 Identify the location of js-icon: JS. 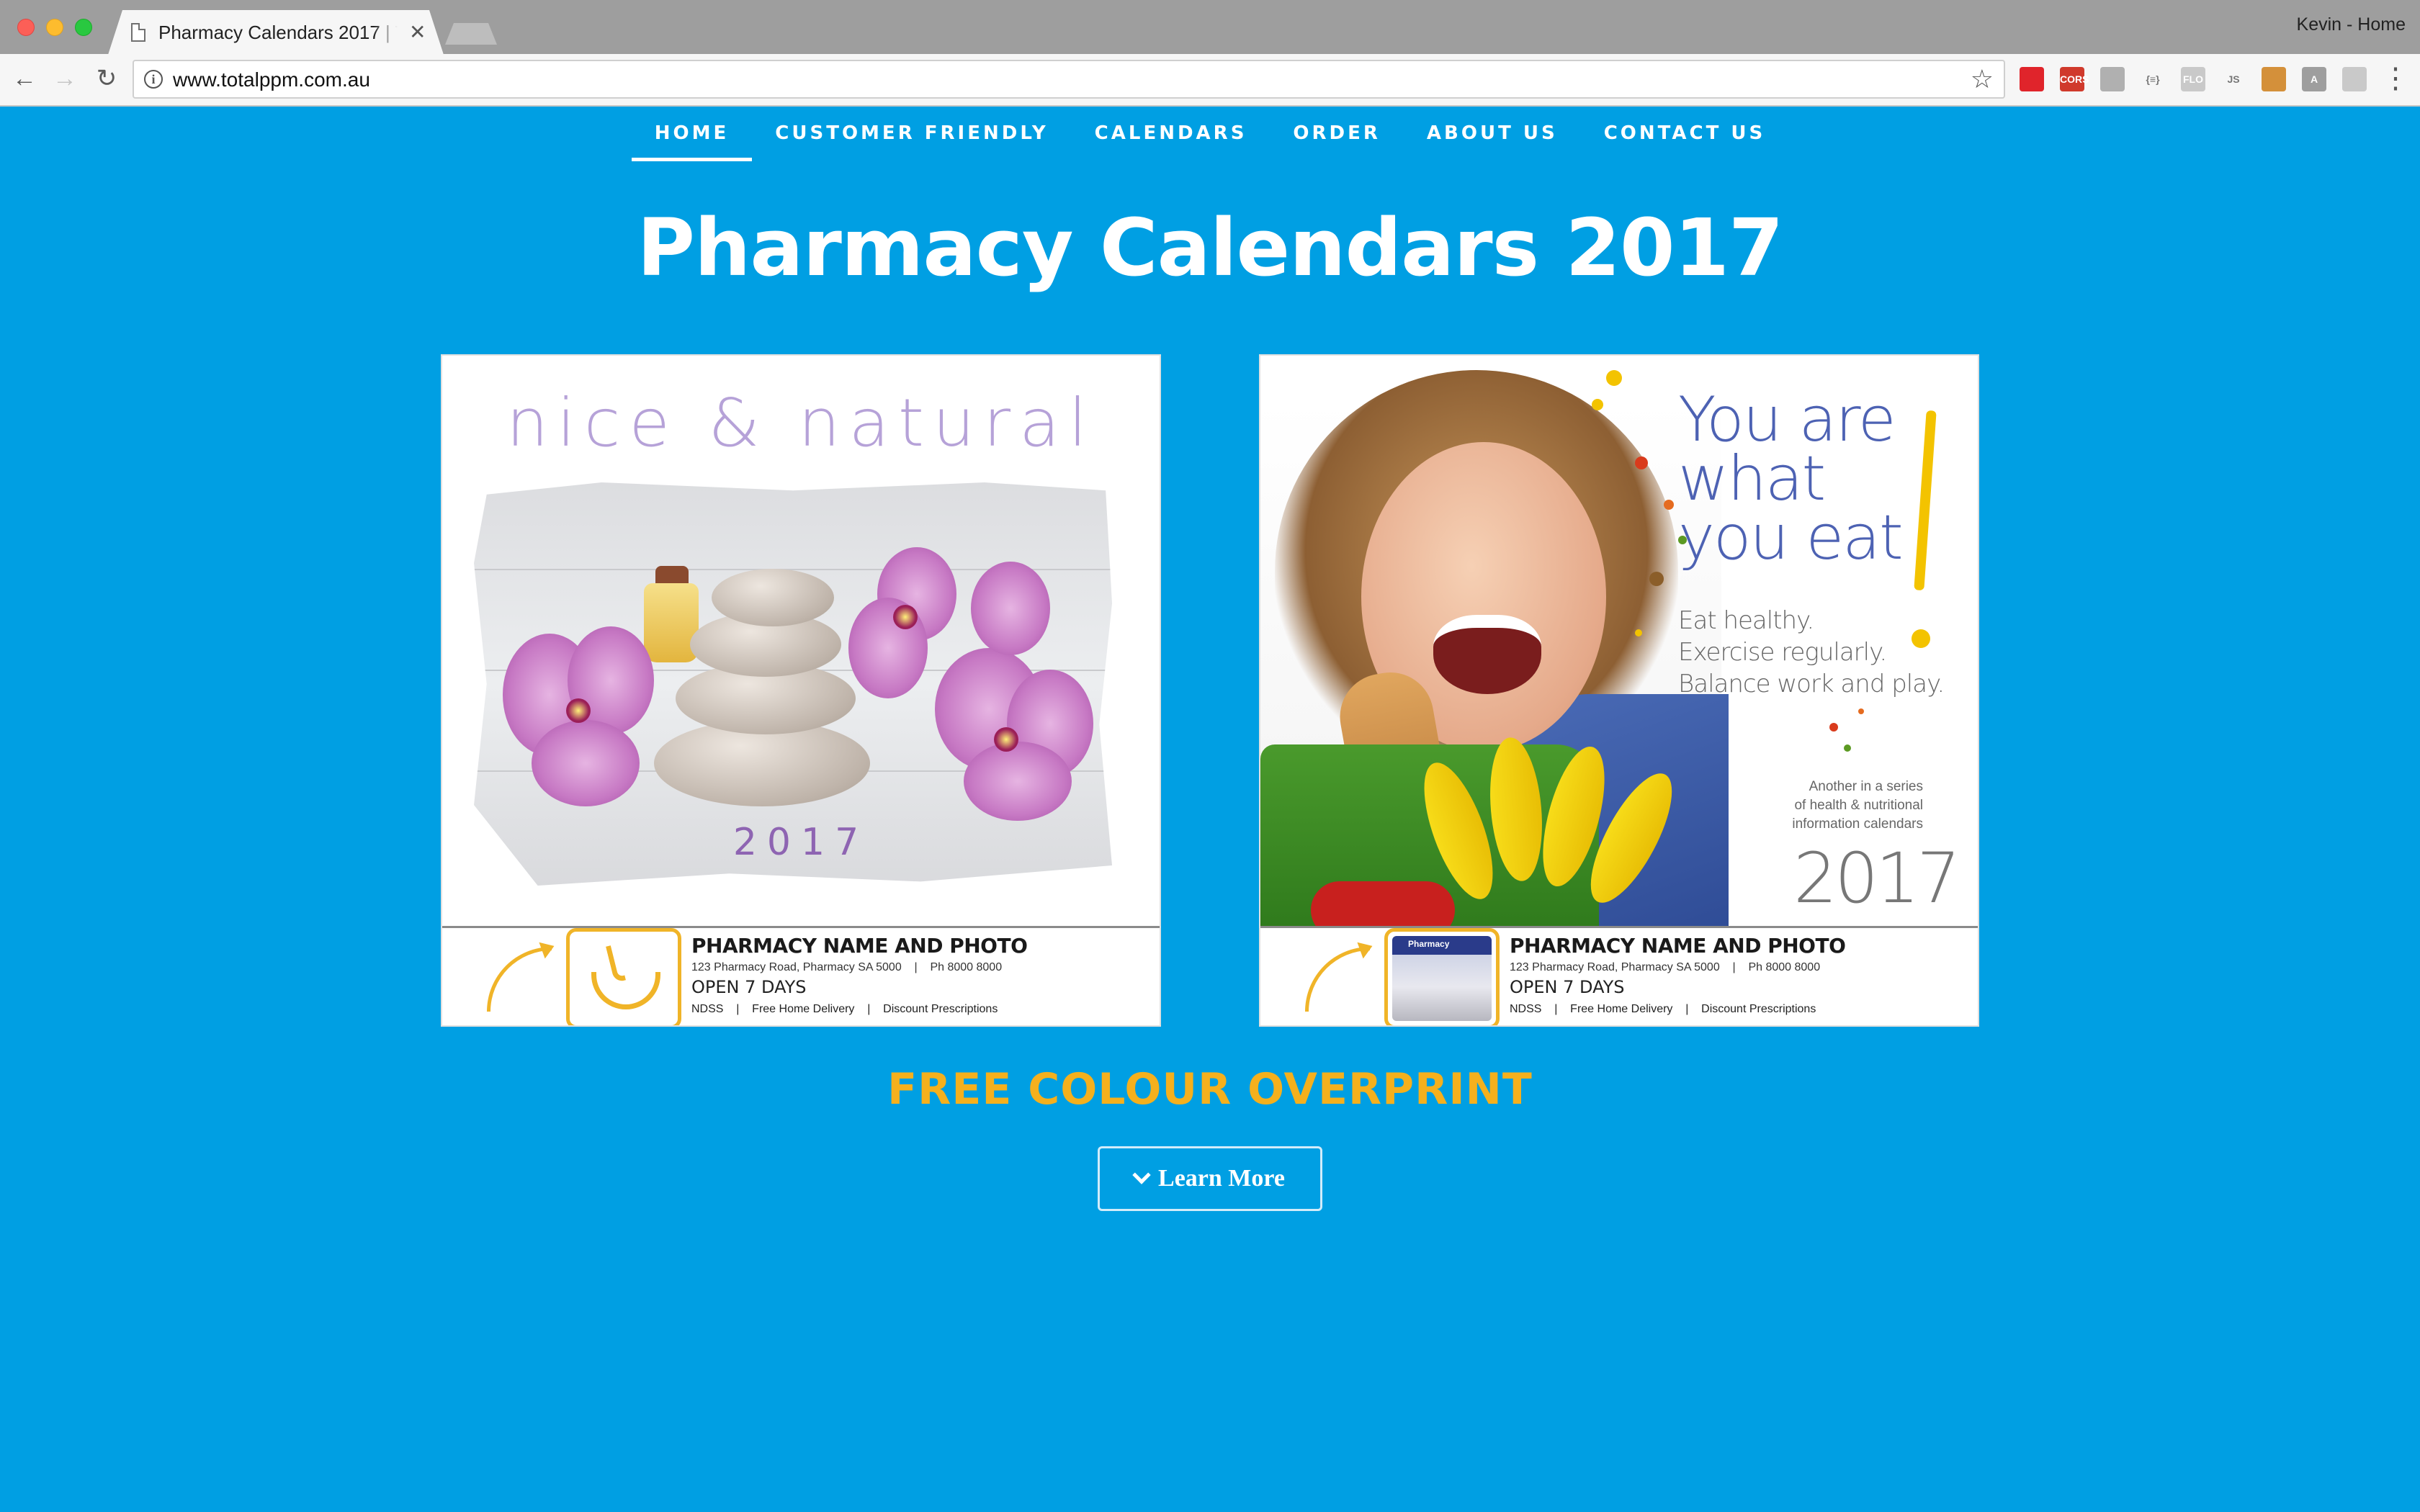
(2233, 79).